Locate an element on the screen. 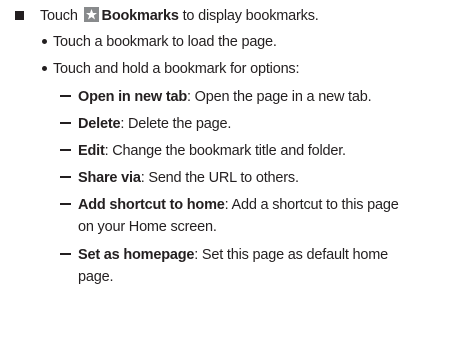 The height and width of the screenshot is (338, 472). option-desc: : Delete the page. is located at coordinates (176, 124).